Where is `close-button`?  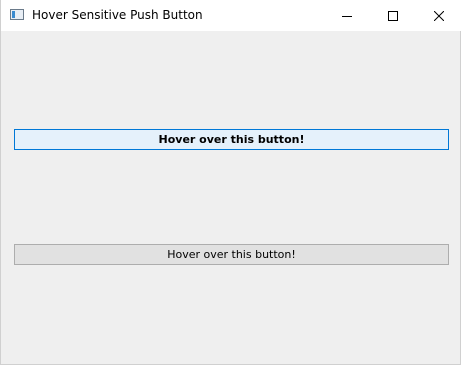
close-button is located at coordinates (438, 15).